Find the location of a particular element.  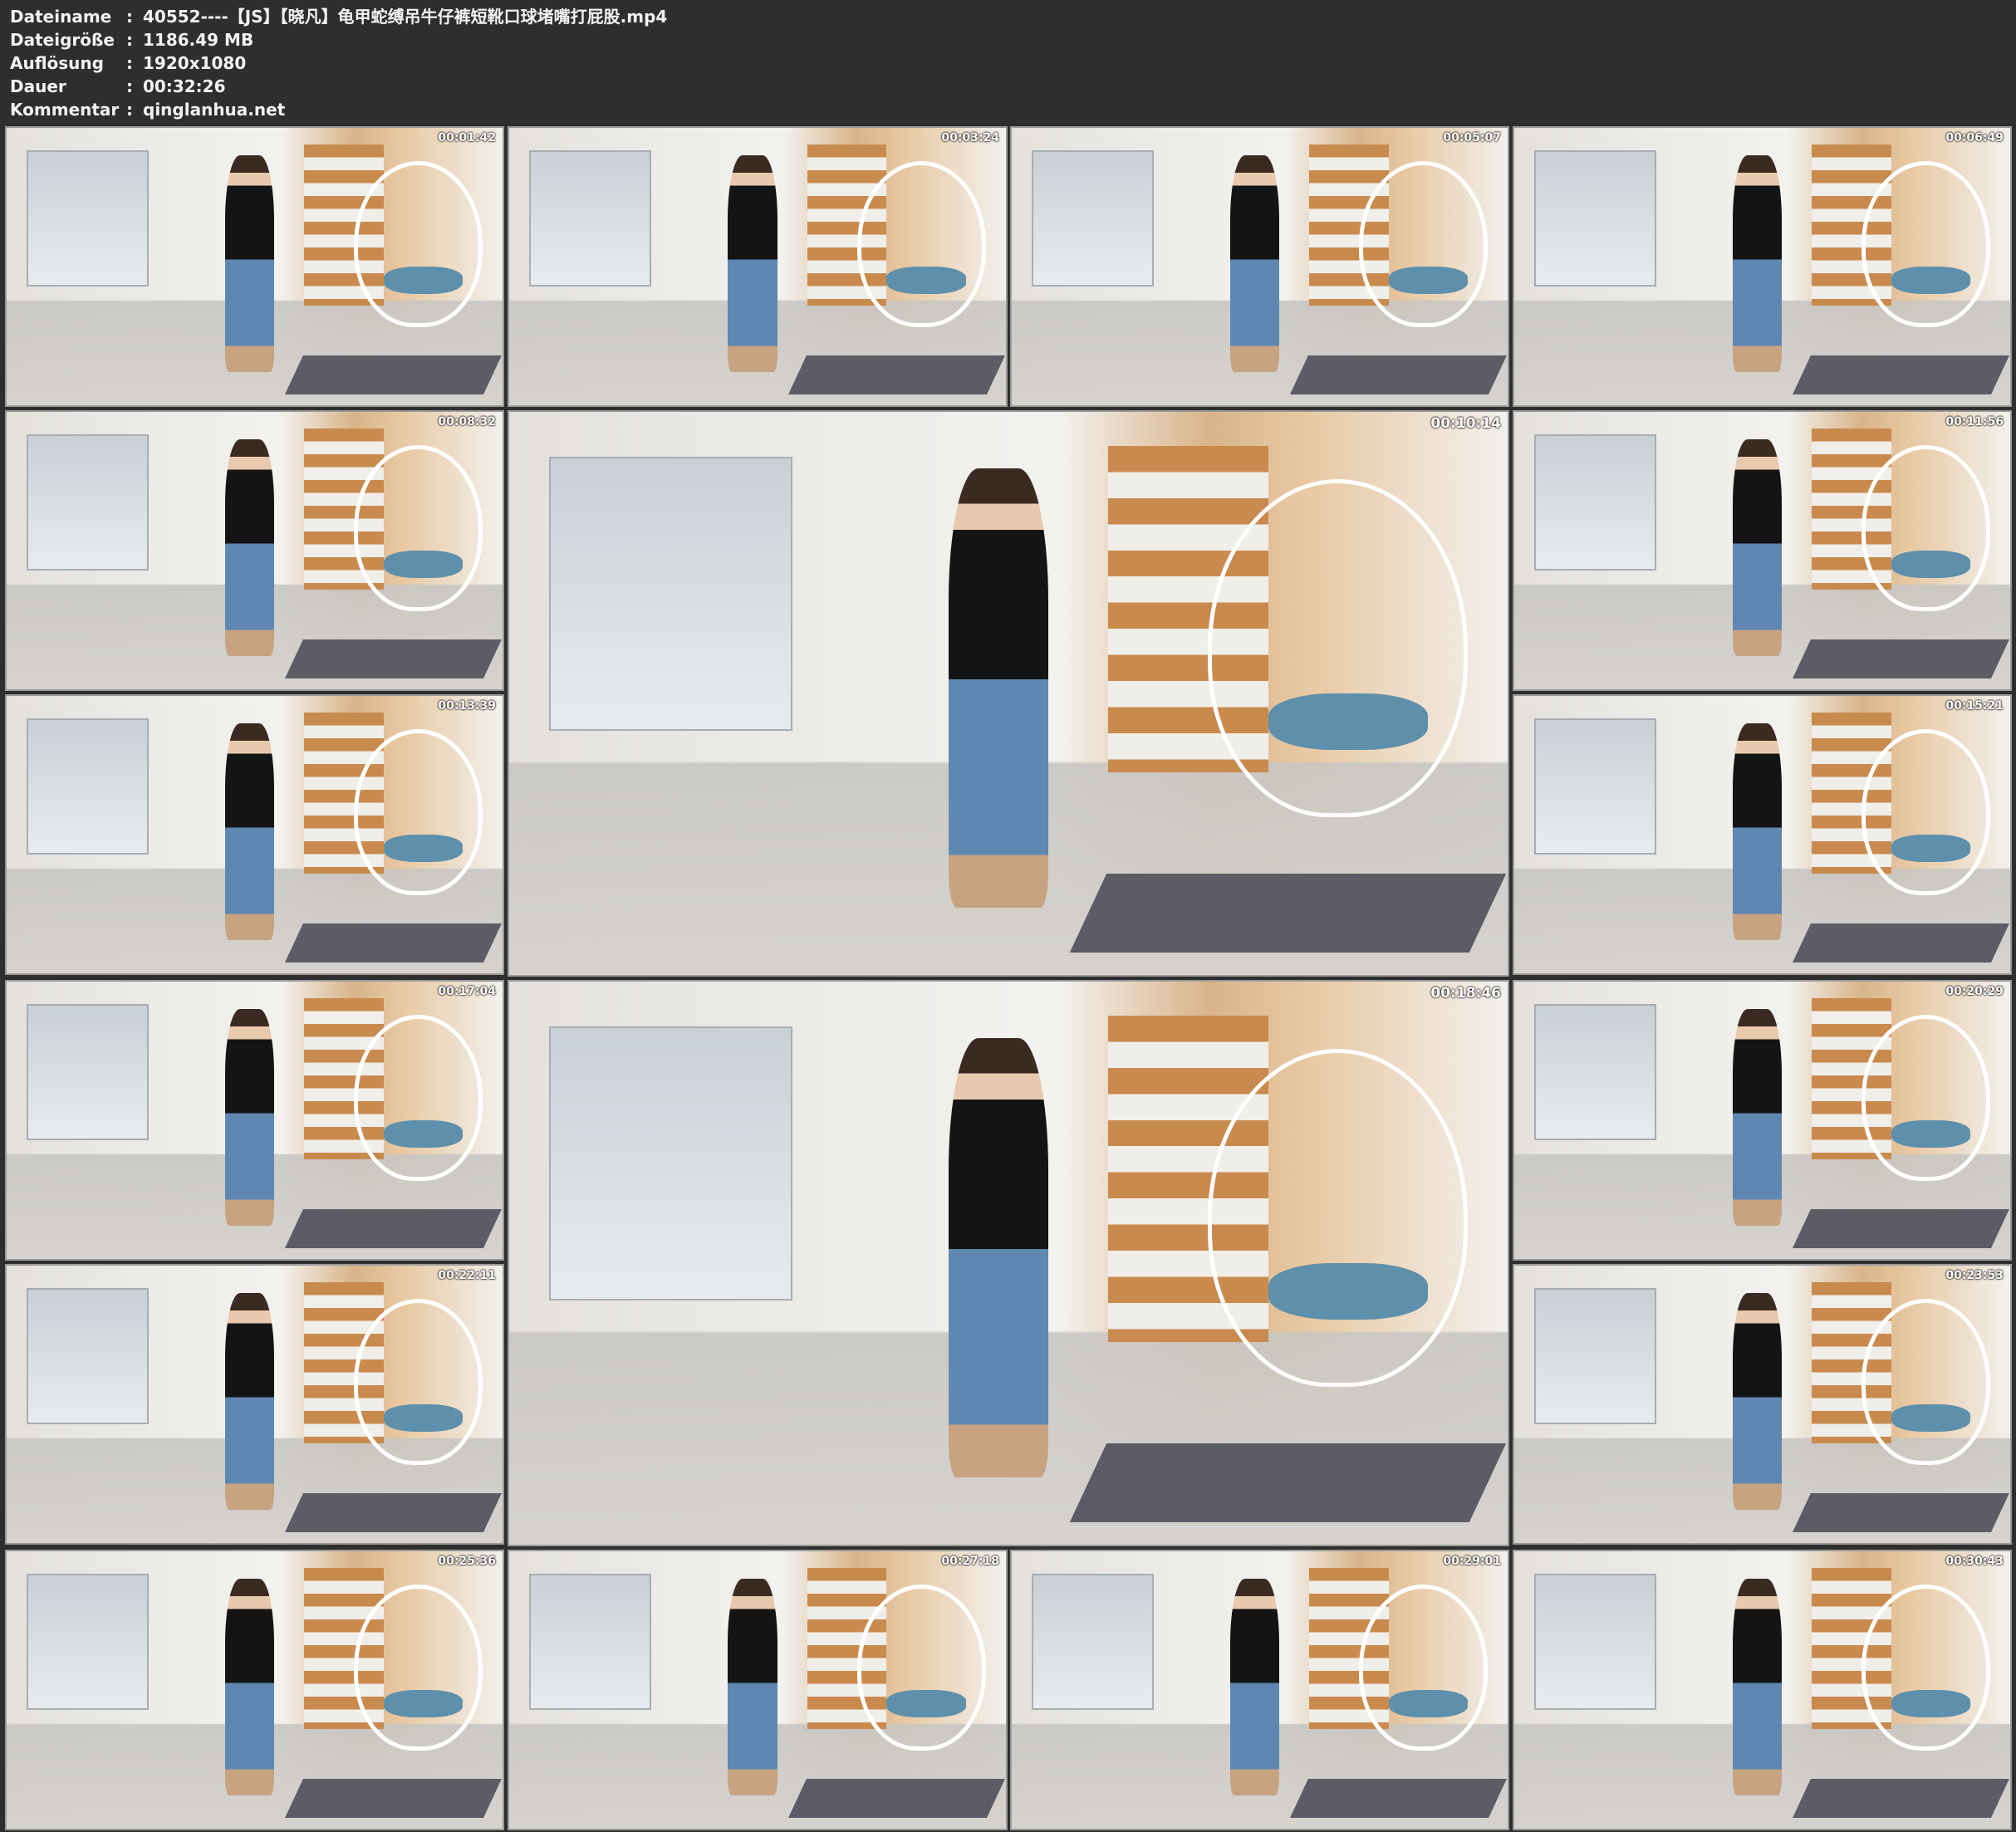

video-thumbnail: 00:01:42 is located at coordinates (255, 266).